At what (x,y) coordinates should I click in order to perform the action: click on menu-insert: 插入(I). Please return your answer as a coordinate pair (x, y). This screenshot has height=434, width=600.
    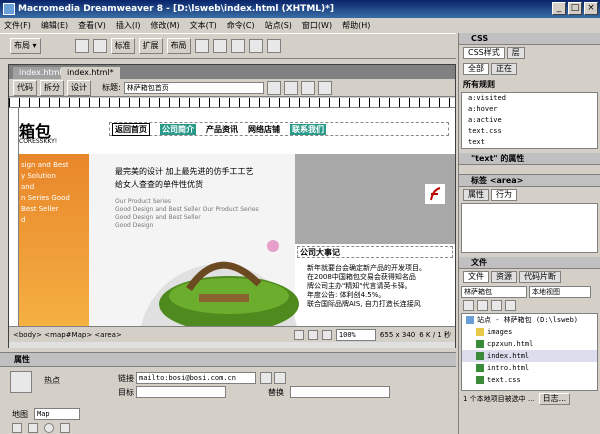
    Looking at the image, I should click on (128, 25).